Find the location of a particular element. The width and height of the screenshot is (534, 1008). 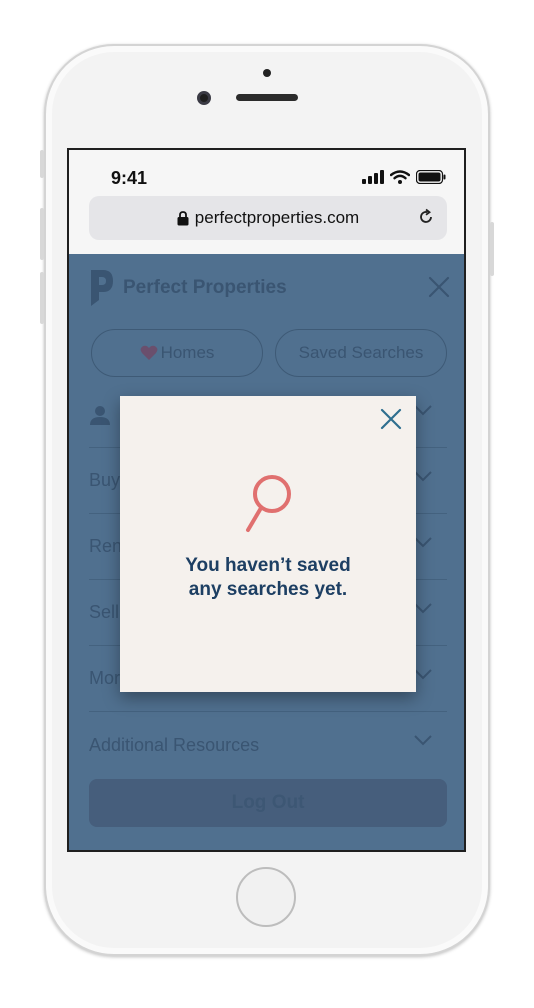

empty-state-line-1: You haven’t saved is located at coordinates (268, 565).